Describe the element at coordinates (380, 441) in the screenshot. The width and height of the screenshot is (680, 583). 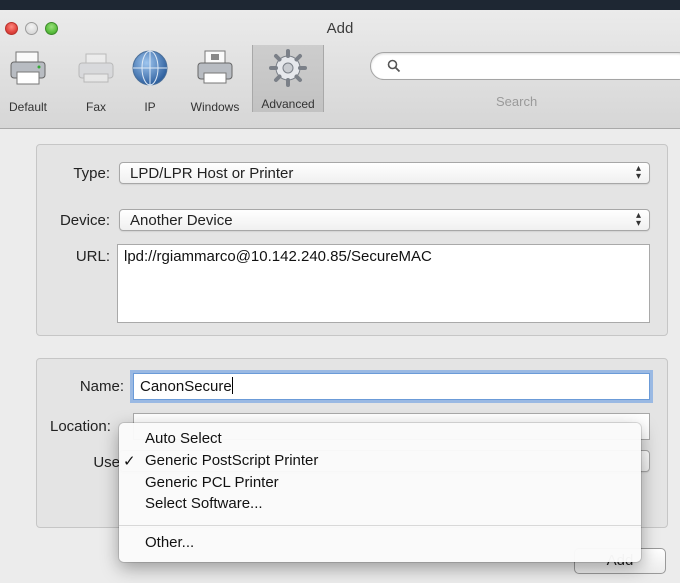
I see `menu-item-auto-select: Auto Select` at that location.